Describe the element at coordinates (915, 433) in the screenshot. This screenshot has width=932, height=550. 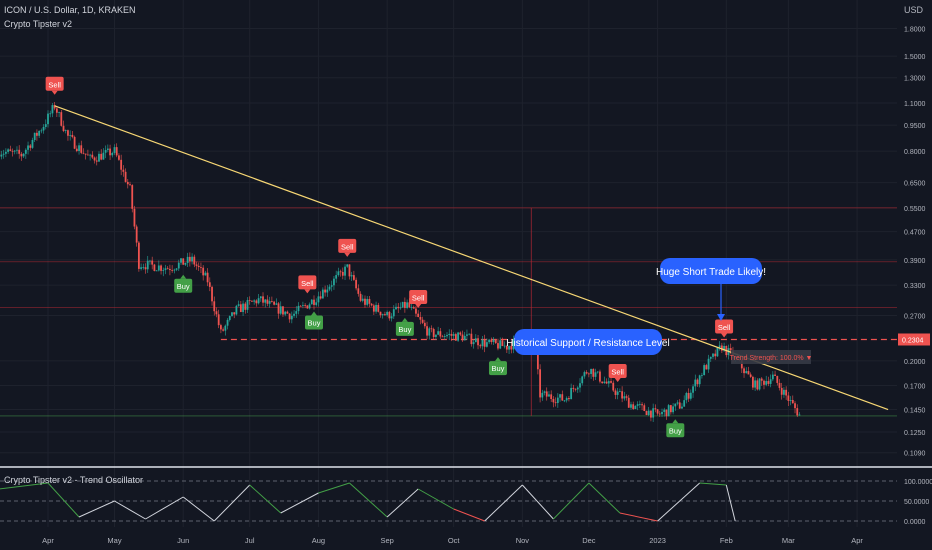
I see `price-tick-label: 0.1250` at that location.